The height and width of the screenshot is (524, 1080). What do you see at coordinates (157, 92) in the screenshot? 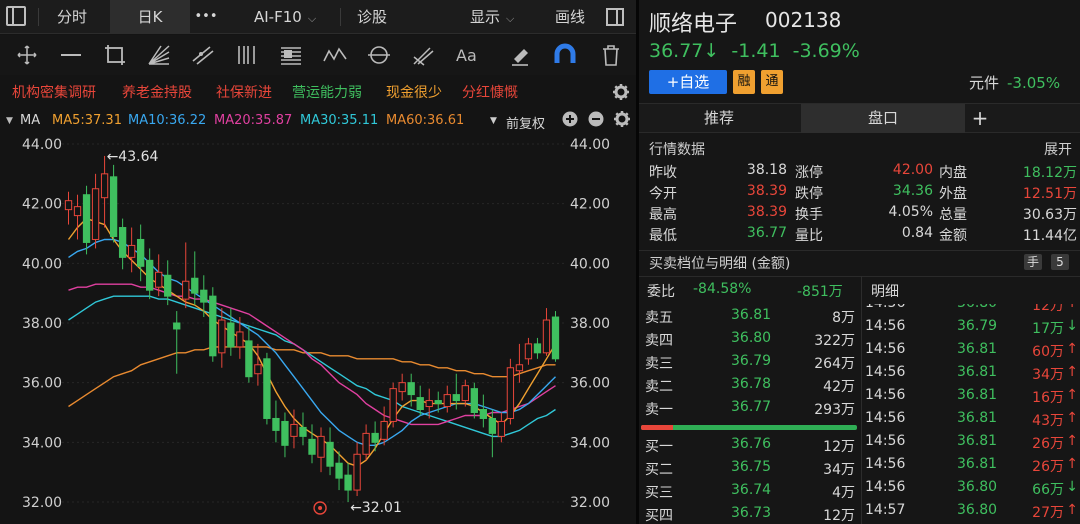
I see `feature-tag: 养老金持股` at bounding box center [157, 92].